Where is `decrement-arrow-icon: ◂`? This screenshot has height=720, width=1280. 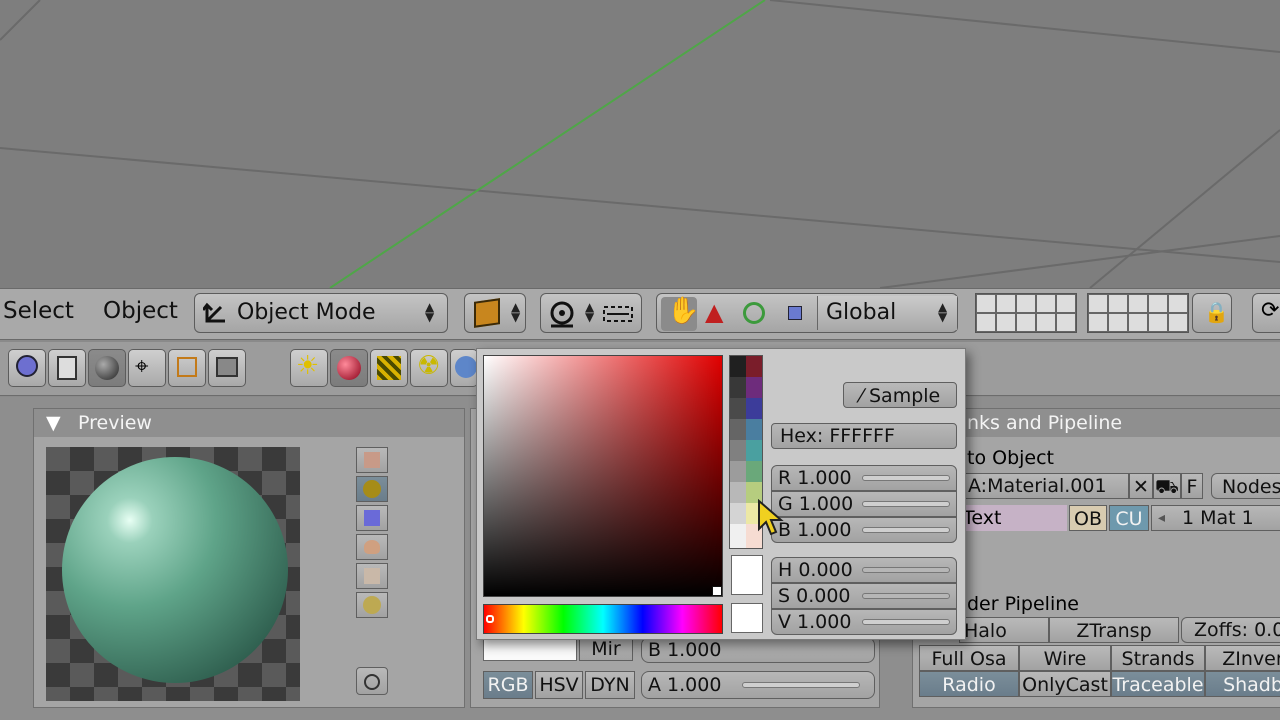
decrement-arrow-icon: ◂ is located at coordinates (1161, 518).